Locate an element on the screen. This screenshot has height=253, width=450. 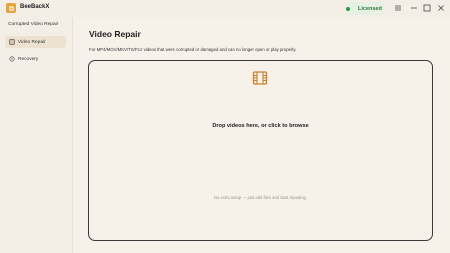
license-badge: Licensed is located at coordinates (365, 8).